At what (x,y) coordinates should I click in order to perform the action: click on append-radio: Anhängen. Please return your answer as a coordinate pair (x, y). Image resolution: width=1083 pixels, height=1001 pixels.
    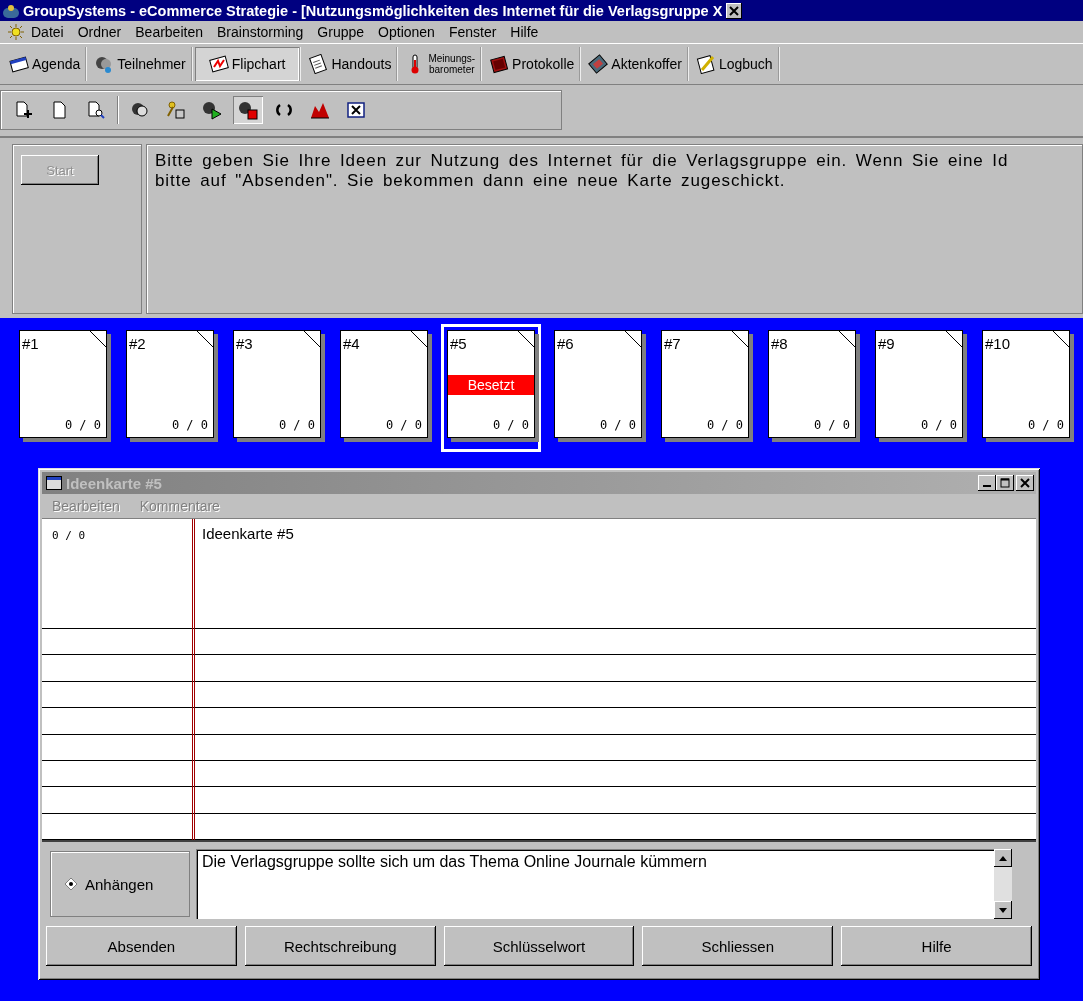
    Looking at the image, I should click on (109, 884).